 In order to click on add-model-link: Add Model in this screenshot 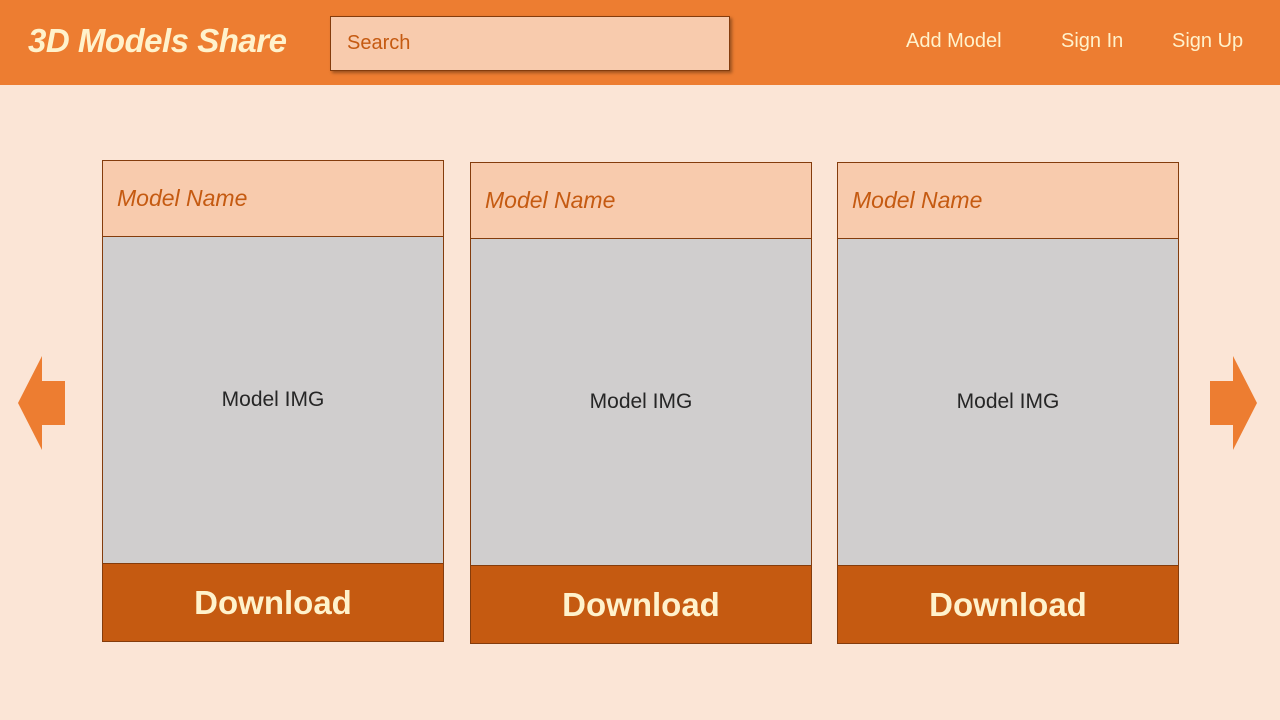, I will do `click(954, 41)`.